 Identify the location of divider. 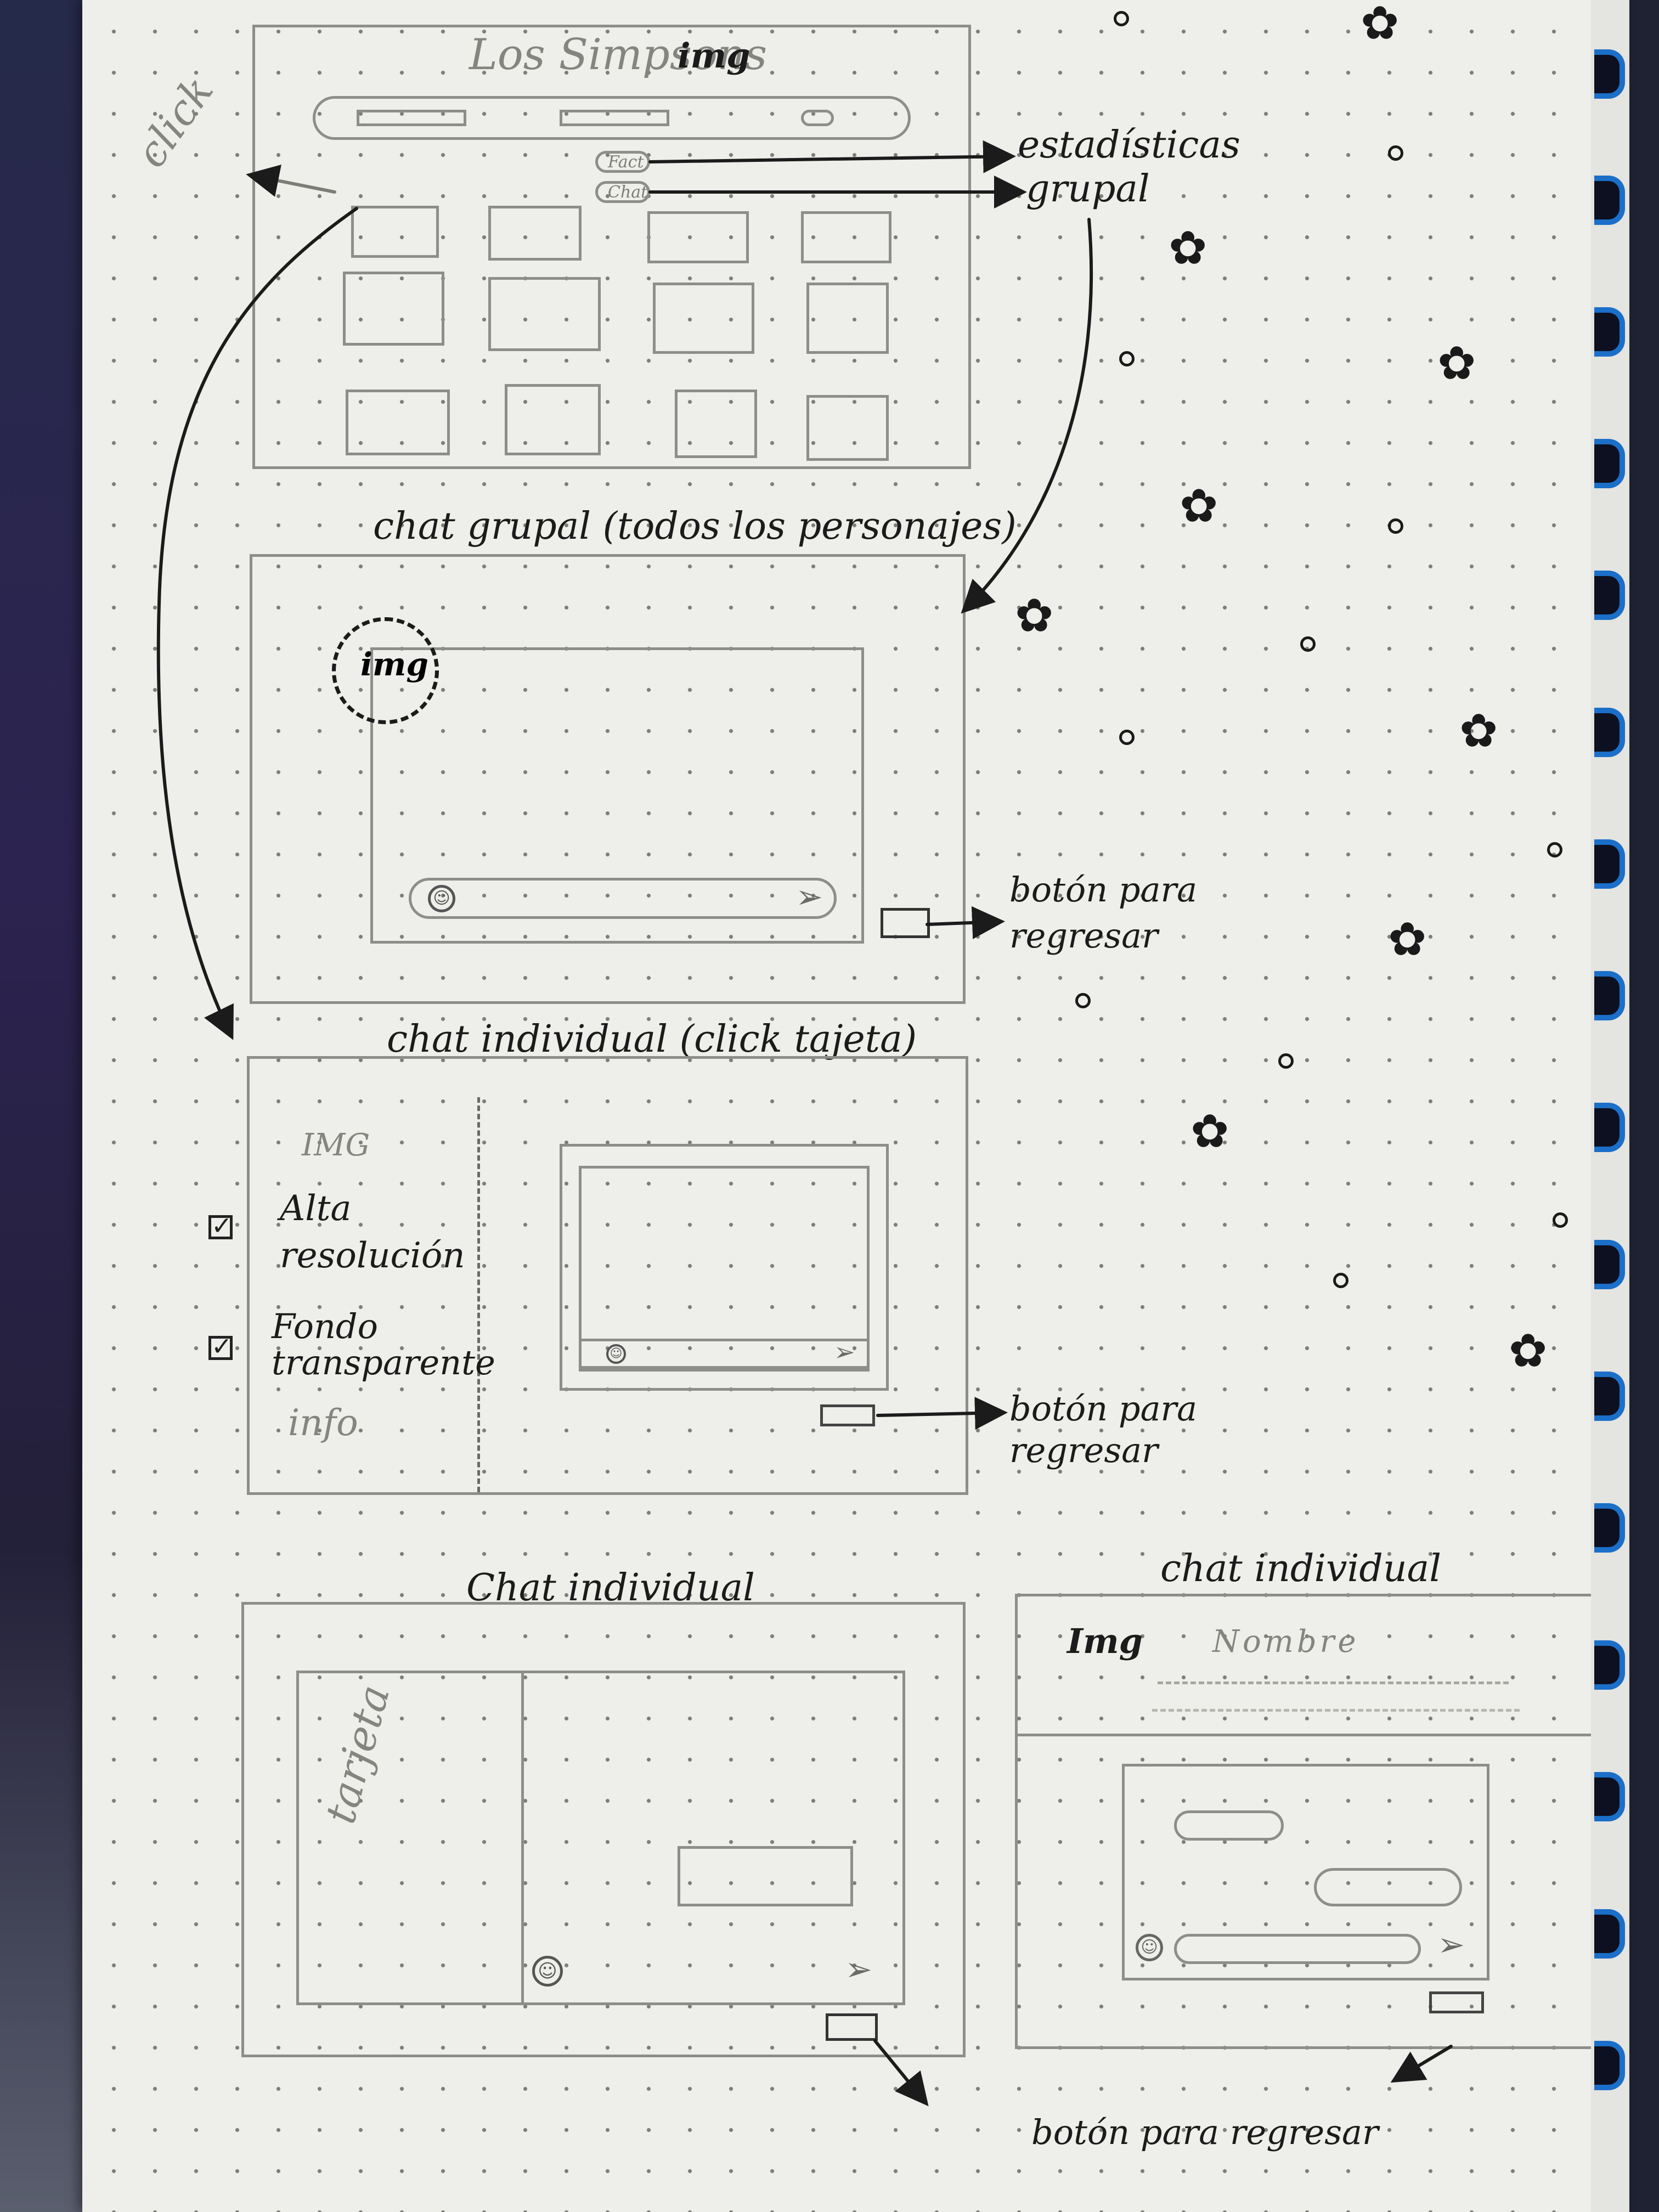
(478, 1294).